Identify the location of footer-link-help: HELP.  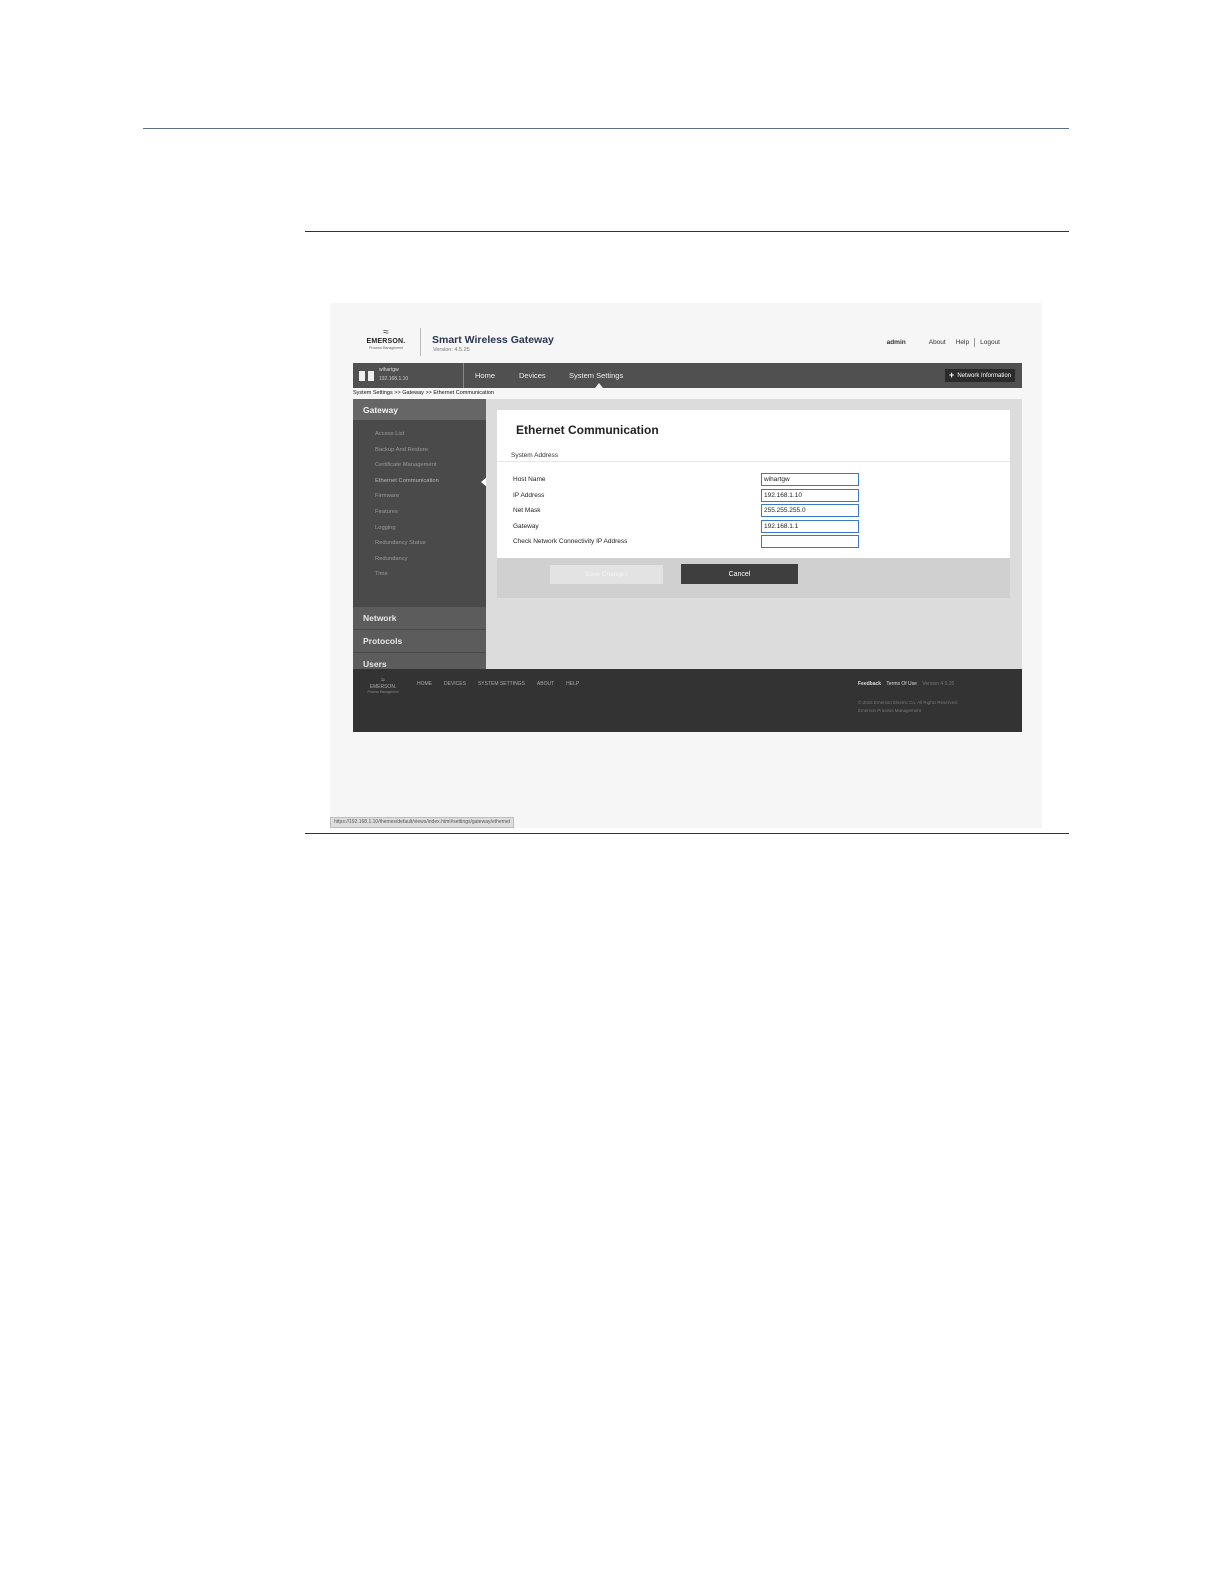
(572, 684).